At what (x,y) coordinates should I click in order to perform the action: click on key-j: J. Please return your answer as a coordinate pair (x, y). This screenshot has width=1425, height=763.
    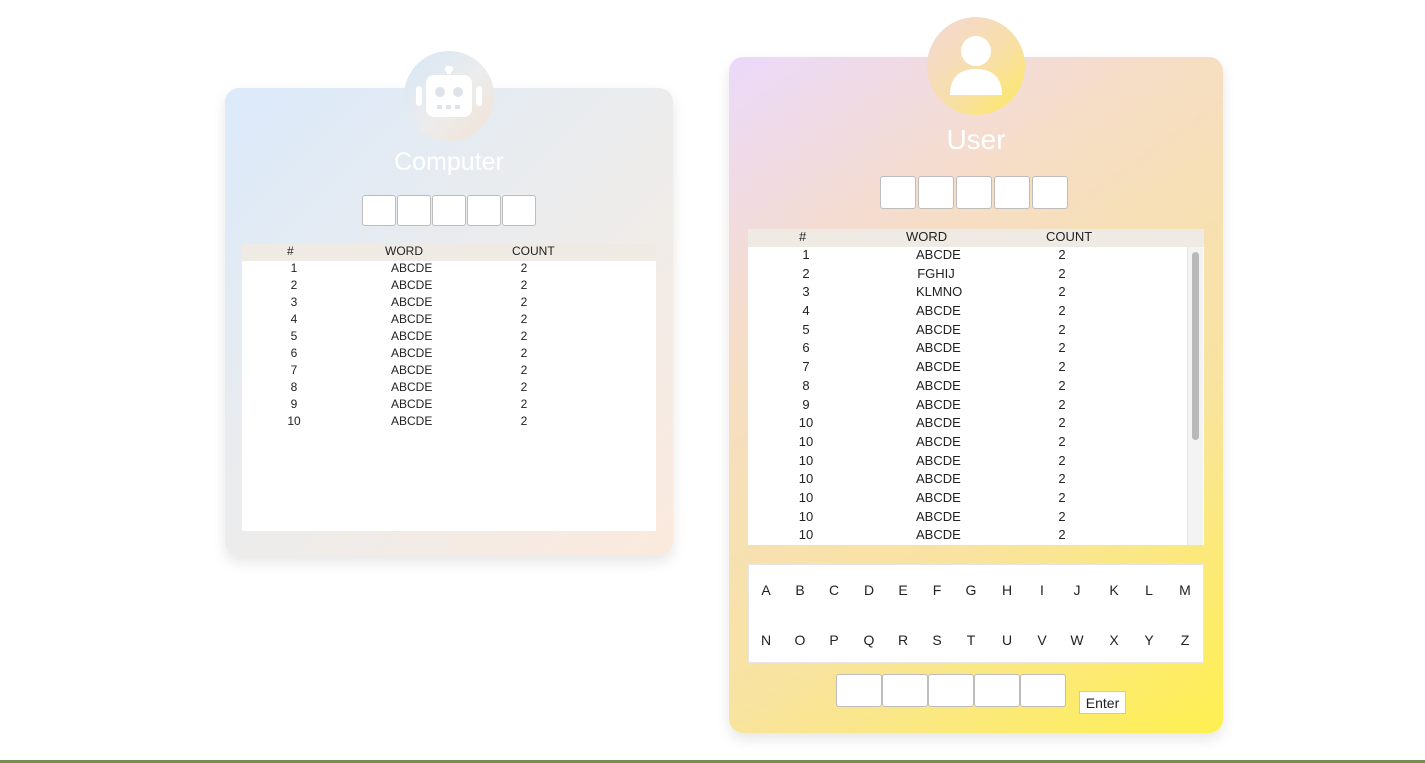
    Looking at the image, I should click on (1077, 590).